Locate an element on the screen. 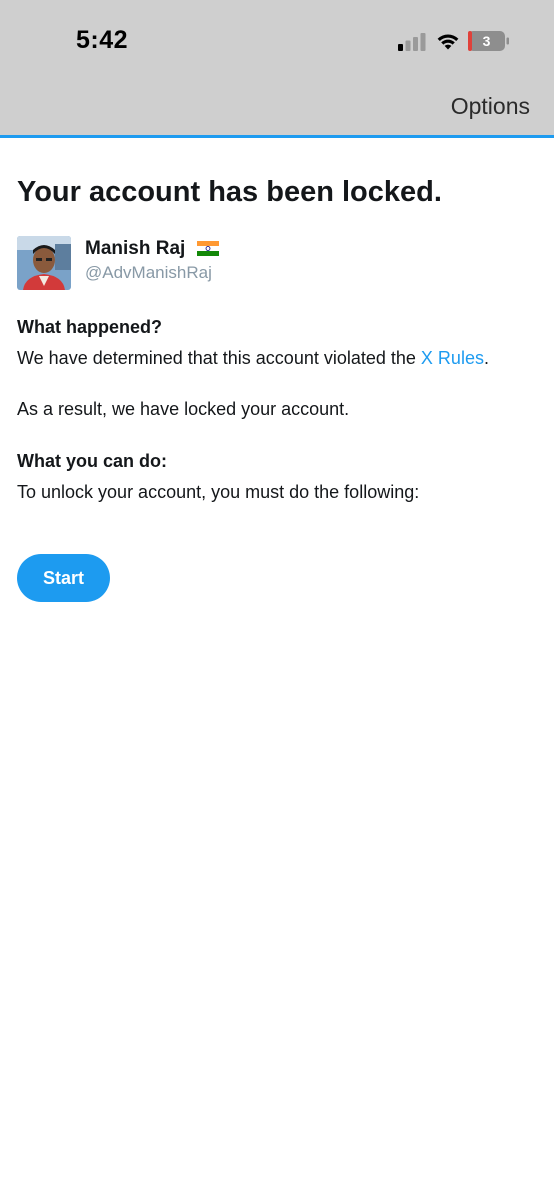 The image size is (554, 1200). user-name: Manish Raj is located at coordinates (152, 249).